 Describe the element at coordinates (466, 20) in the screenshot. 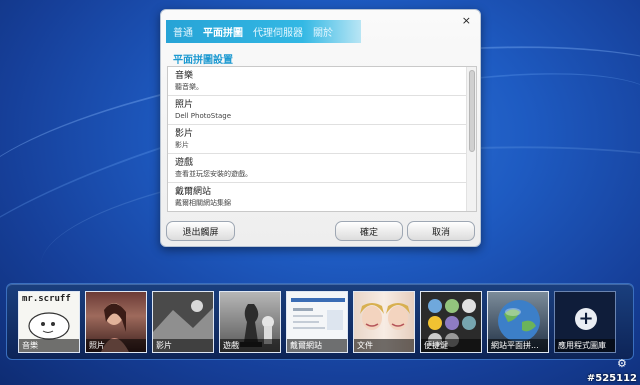

I see `close-icon: ×` at that location.